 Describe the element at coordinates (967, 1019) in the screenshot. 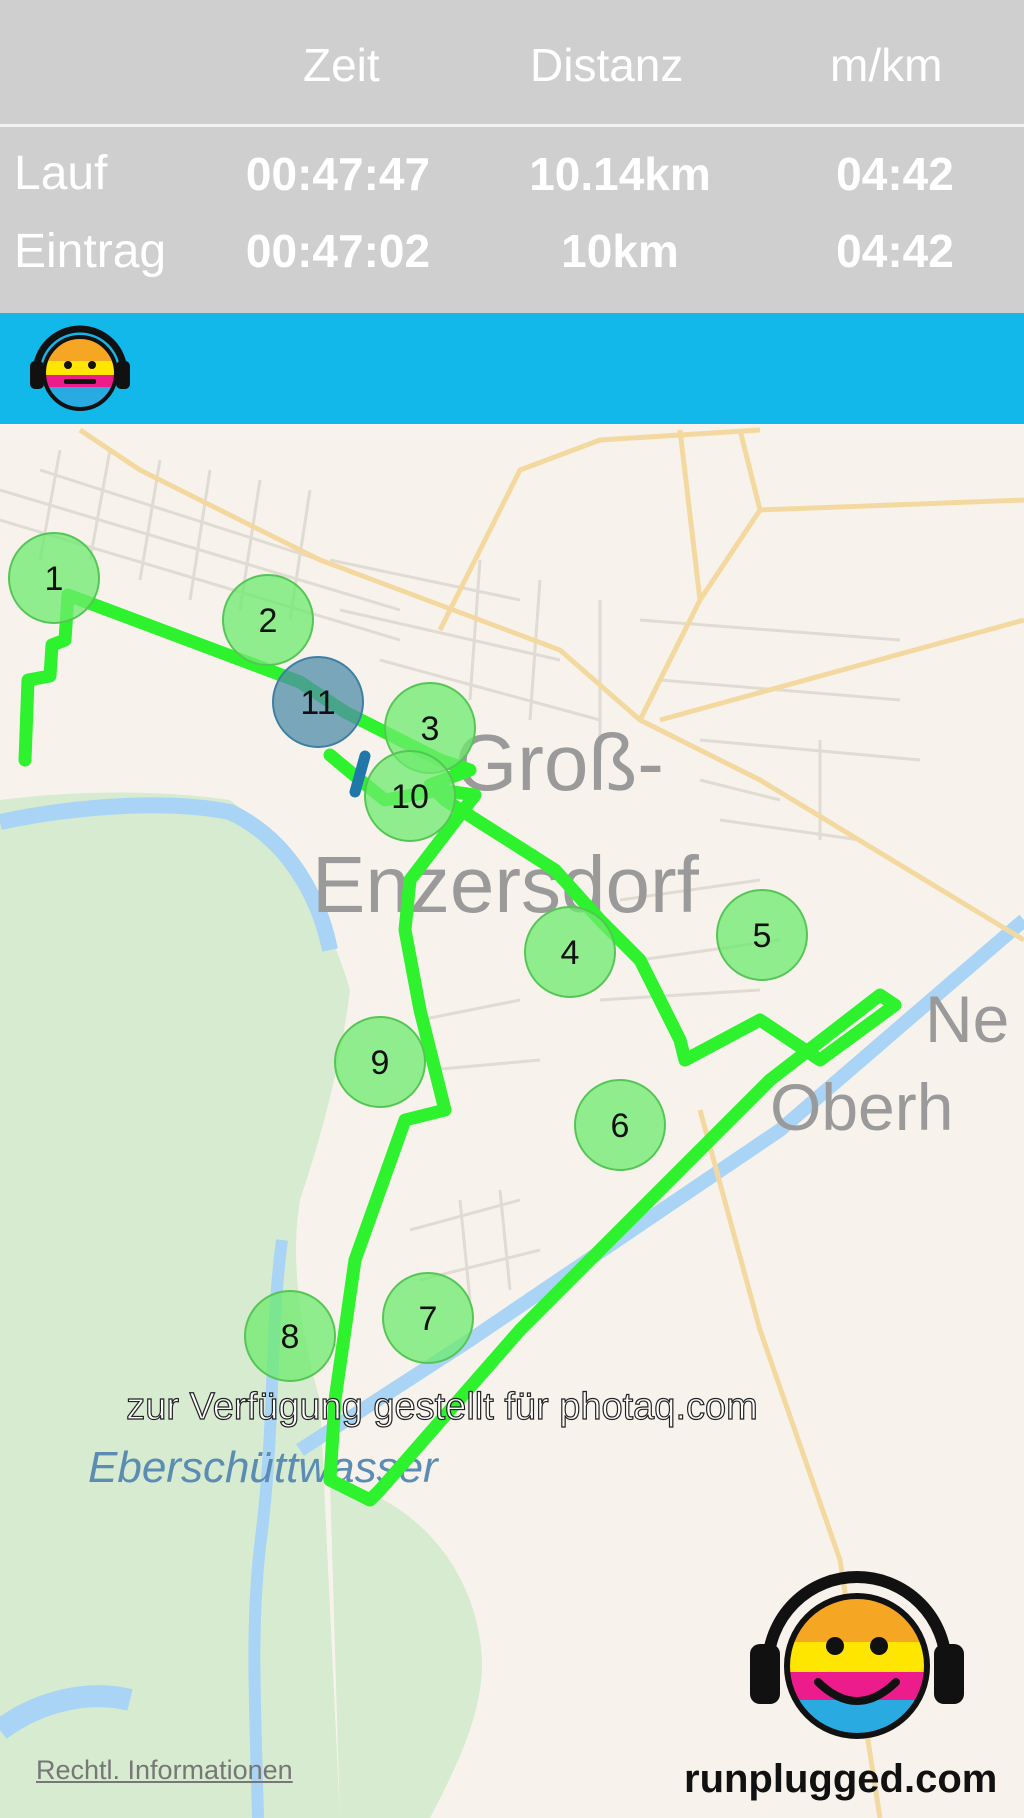

I see `east-label-line1: Ne` at that location.